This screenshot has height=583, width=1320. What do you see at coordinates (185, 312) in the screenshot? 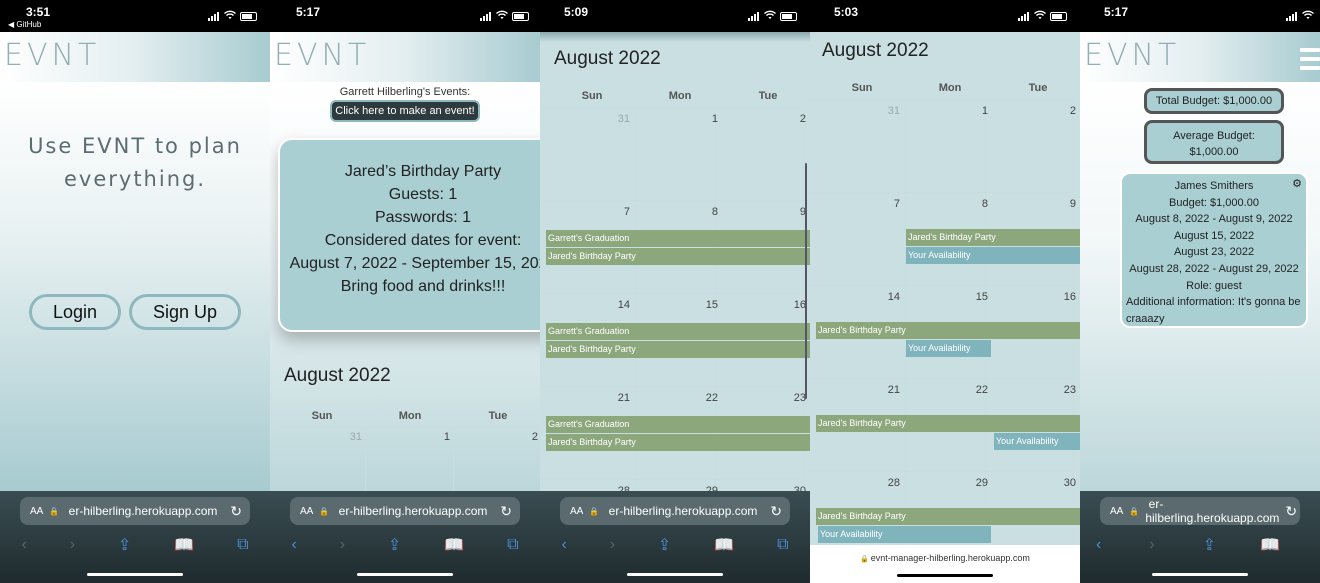
I see `signup-button: Sign Up` at bounding box center [185, 312].